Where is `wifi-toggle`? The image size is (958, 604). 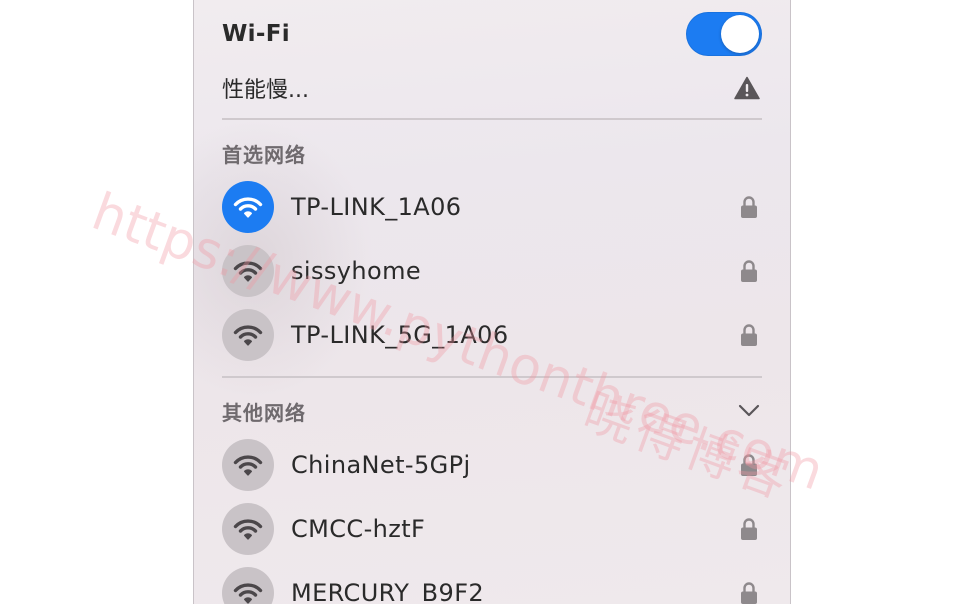 wifi-toggle is located at coordinates (724, 34).